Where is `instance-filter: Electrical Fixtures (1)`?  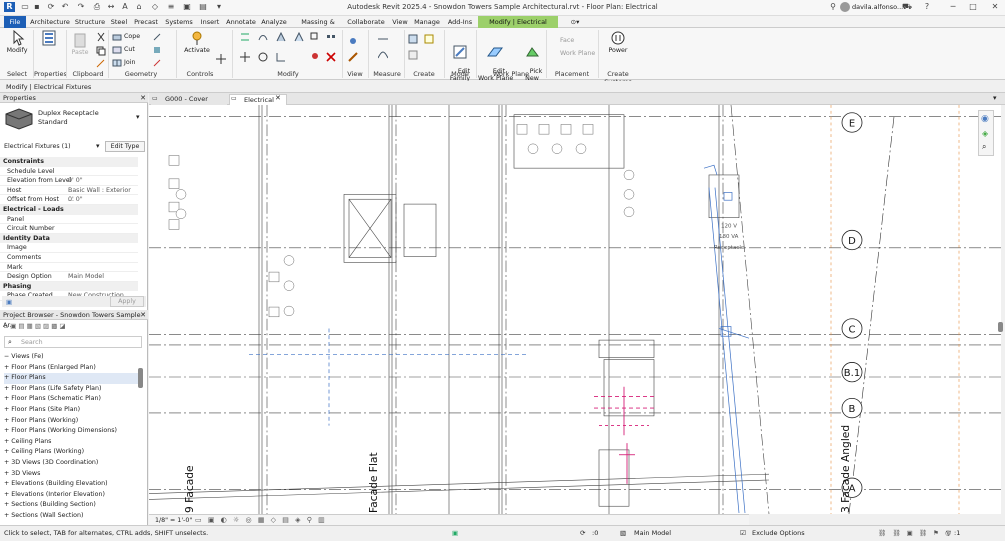
instance-filter: Electrical Fixtures (1) is located at coordinates (51, 147).